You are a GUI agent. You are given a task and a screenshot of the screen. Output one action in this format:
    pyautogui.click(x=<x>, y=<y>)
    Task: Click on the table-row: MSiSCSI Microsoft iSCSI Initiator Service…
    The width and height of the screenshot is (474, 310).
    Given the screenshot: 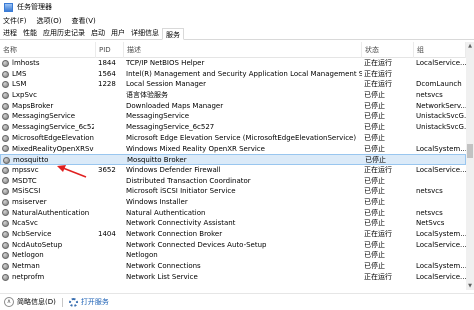 What is the action you would take?
    pyautogui.click(x=233, y=191)
    